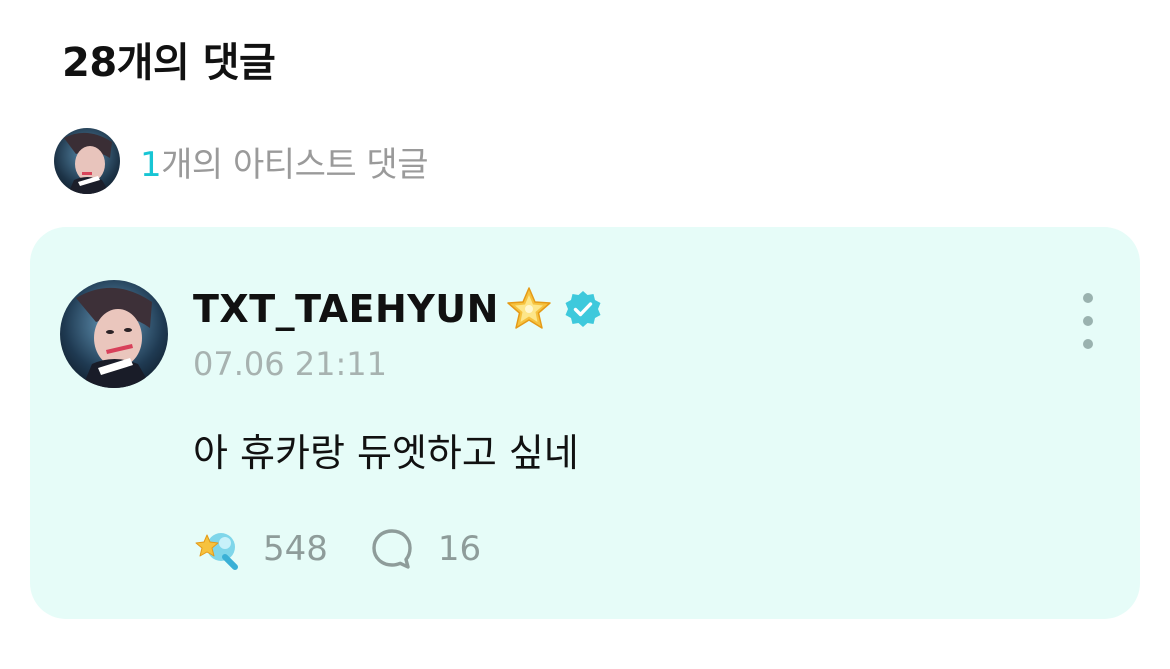  I want to click on author-avatar, so click(114, 334).